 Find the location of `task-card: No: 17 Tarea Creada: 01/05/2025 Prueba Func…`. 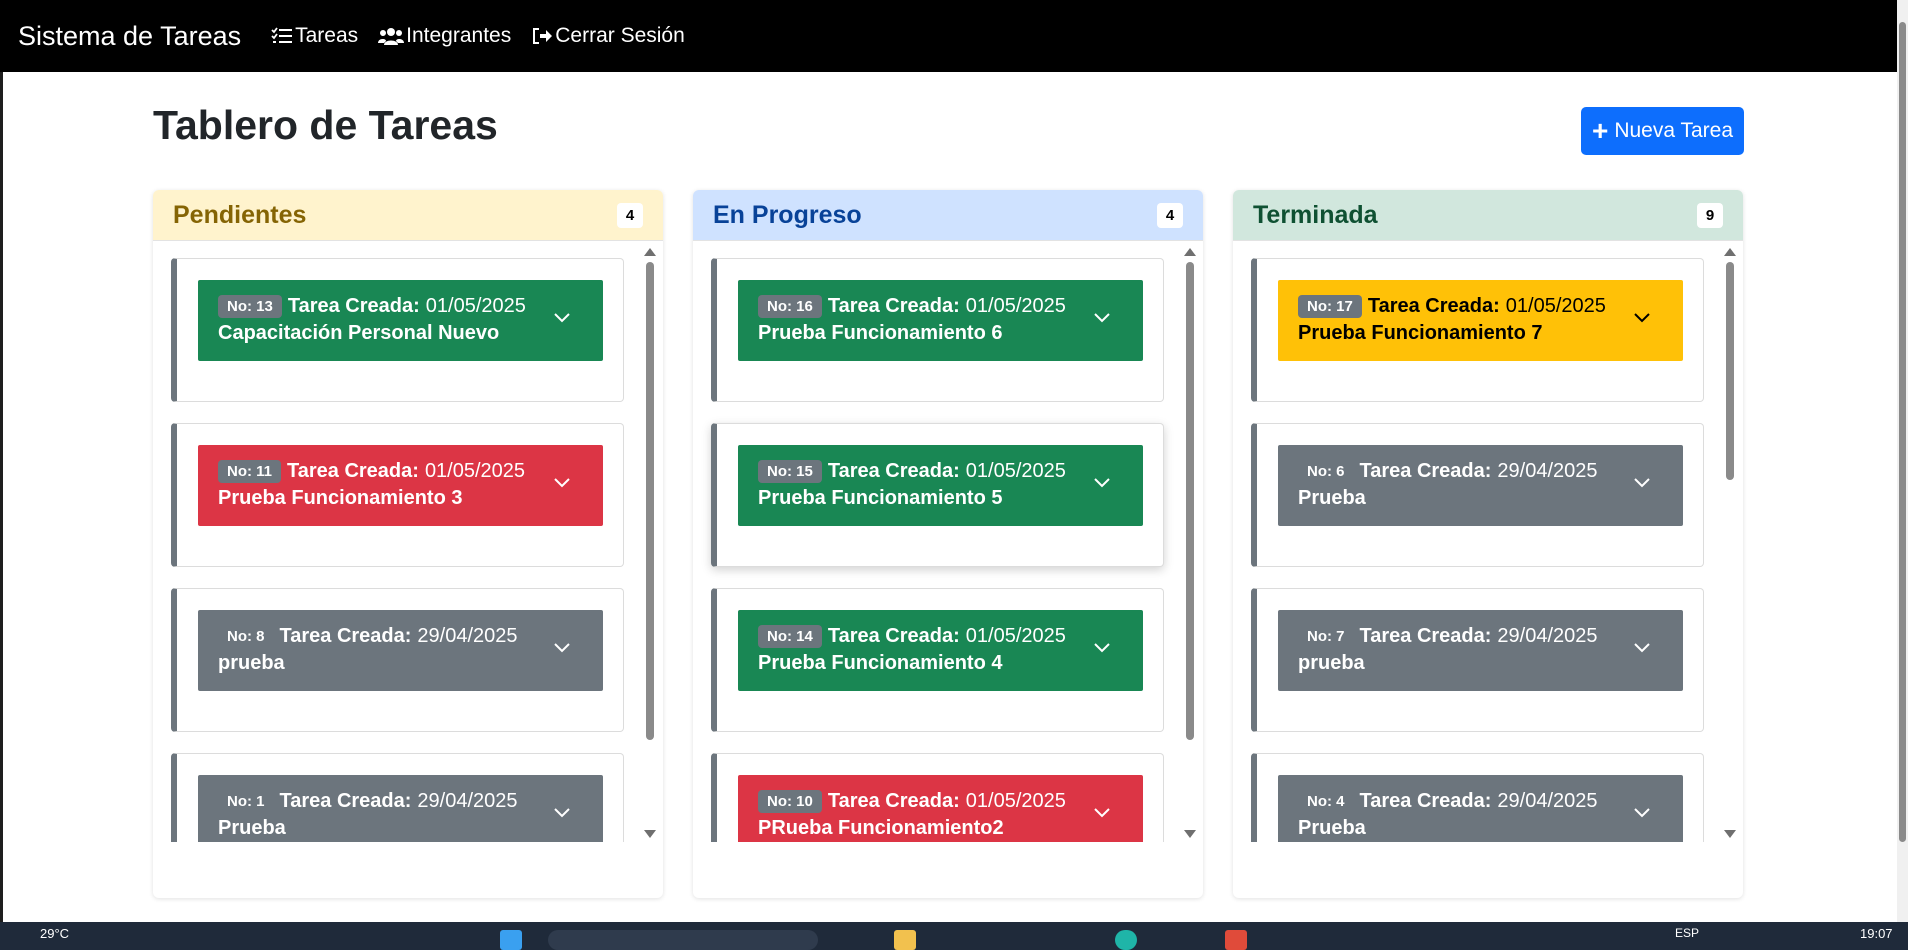

task-card: No: 17 Tarea Creada: 01/05/2025 Prueba Func… is located at coordinates (1477, 330).